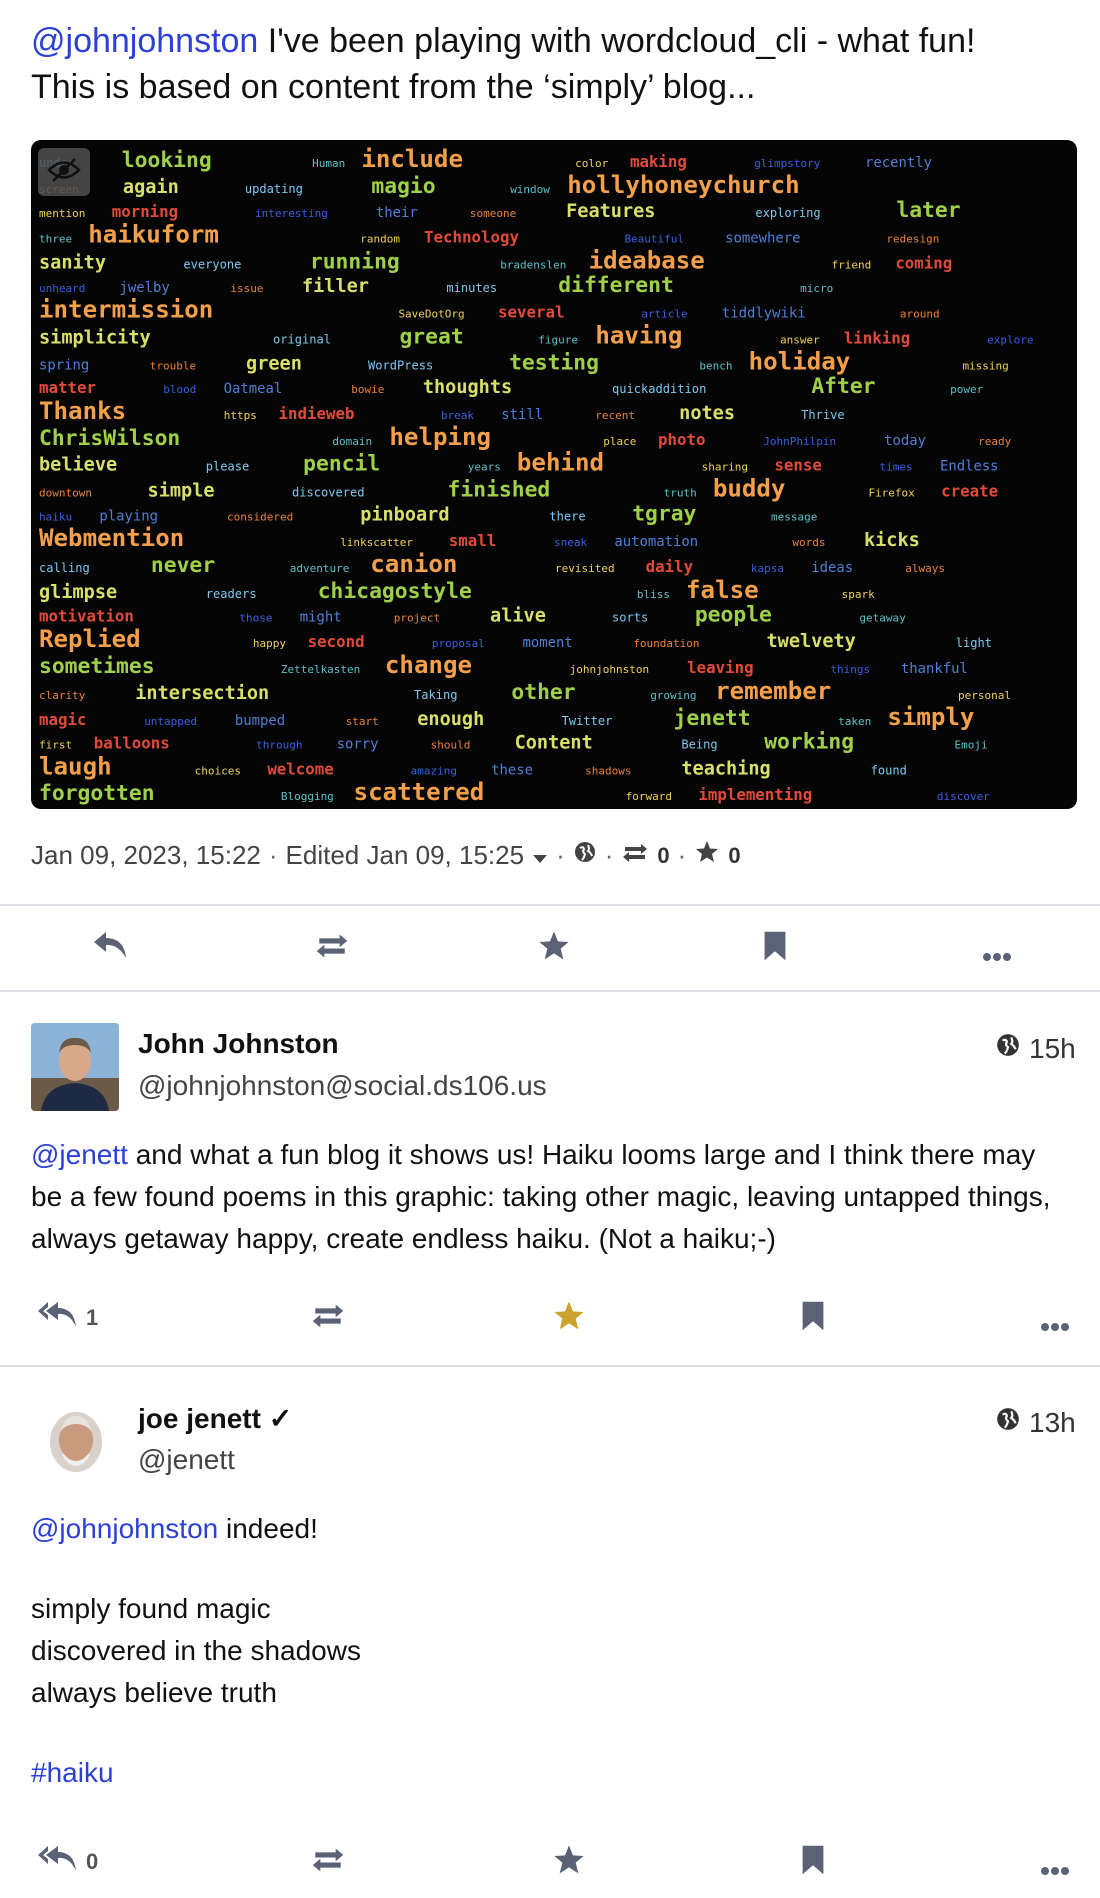  Describe the element at coordinates (471, 236) in the screenshot. I see `wordcloud-word: Technology` at that location.